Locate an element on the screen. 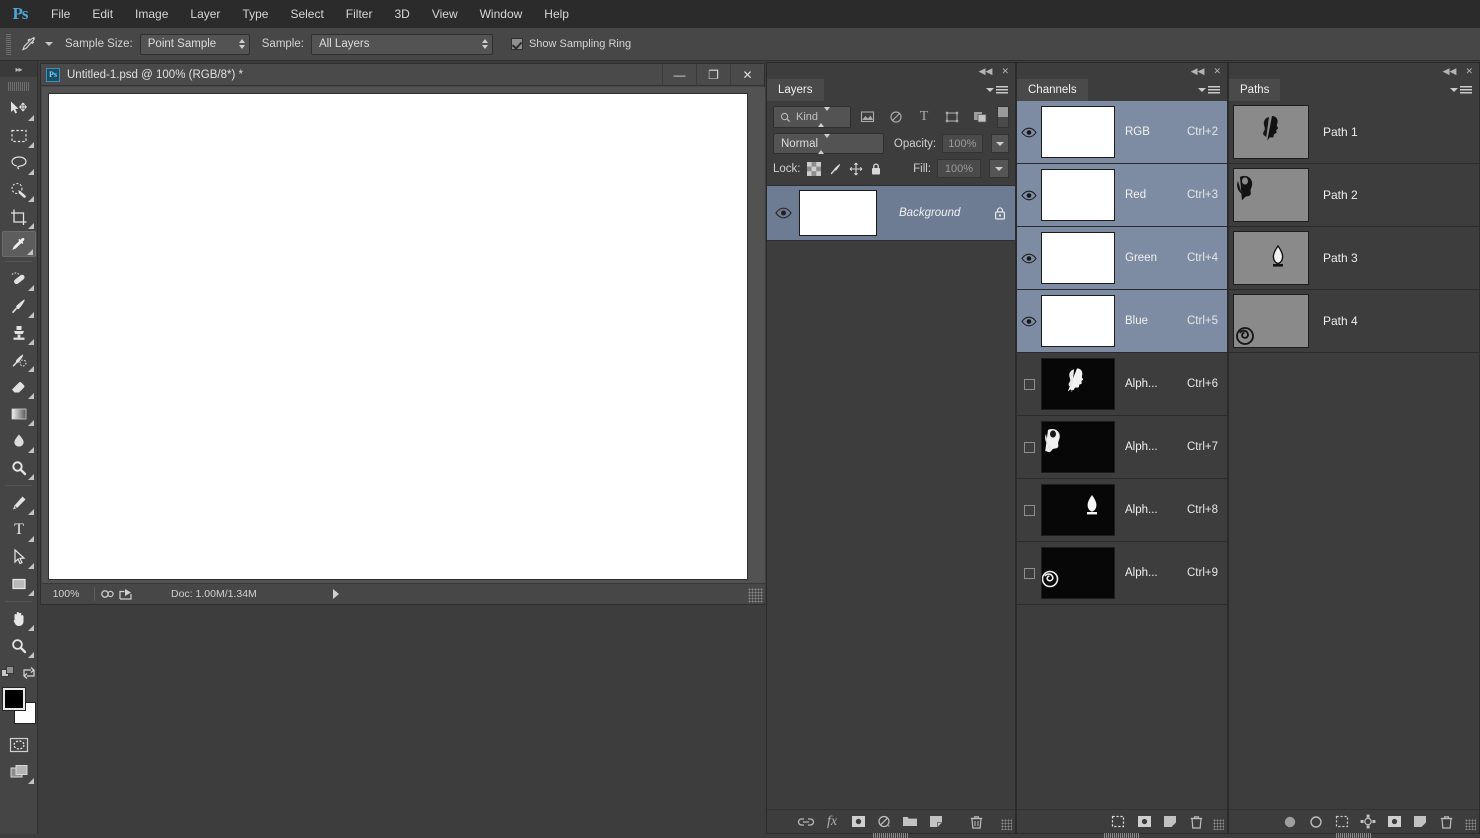  paths-panel-resize-grip is located at coordinates (1470, 824).